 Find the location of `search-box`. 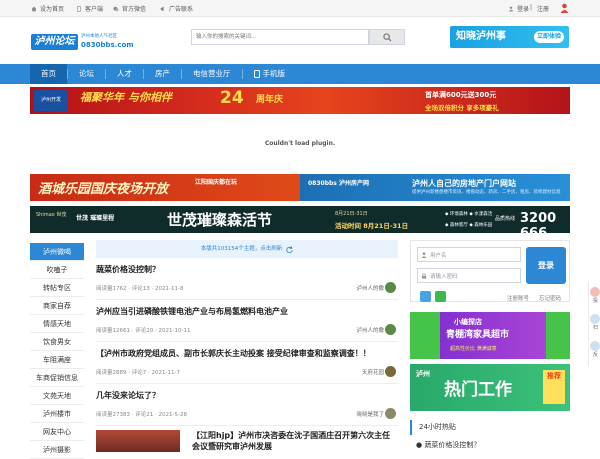

search-box is located at coordinates (280, 37).